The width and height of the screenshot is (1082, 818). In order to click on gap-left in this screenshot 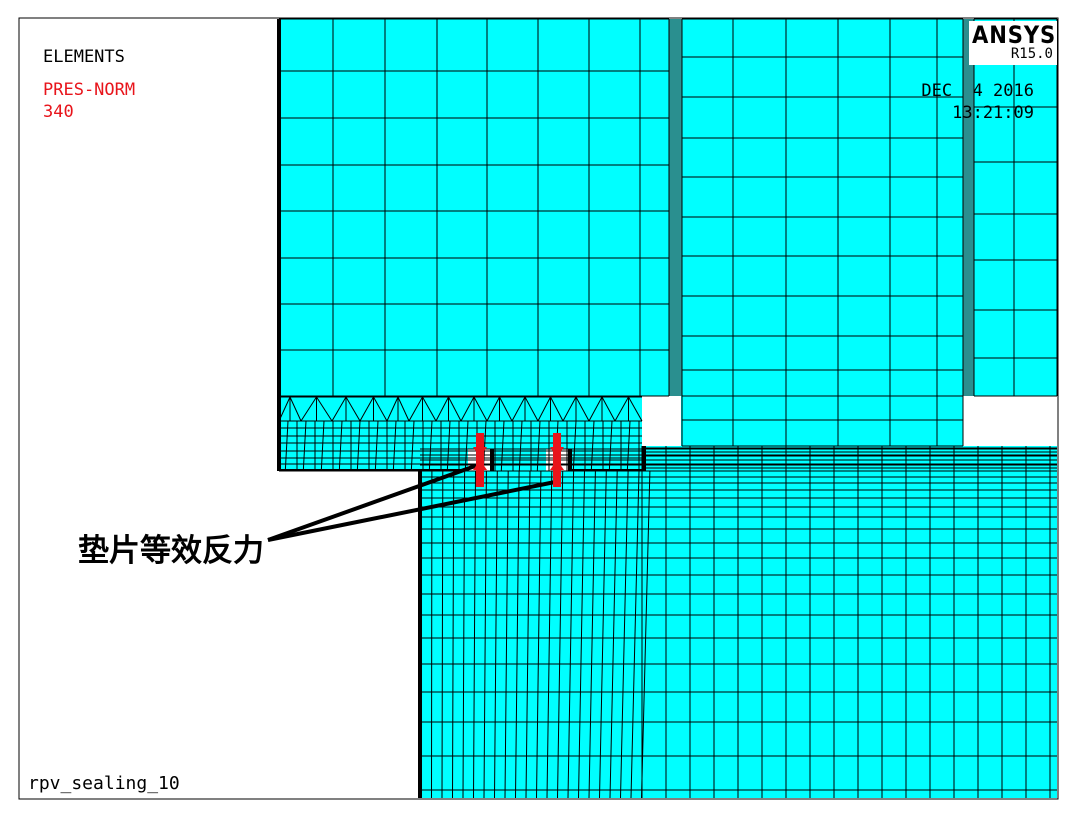, I will do `click(661, 421)`.